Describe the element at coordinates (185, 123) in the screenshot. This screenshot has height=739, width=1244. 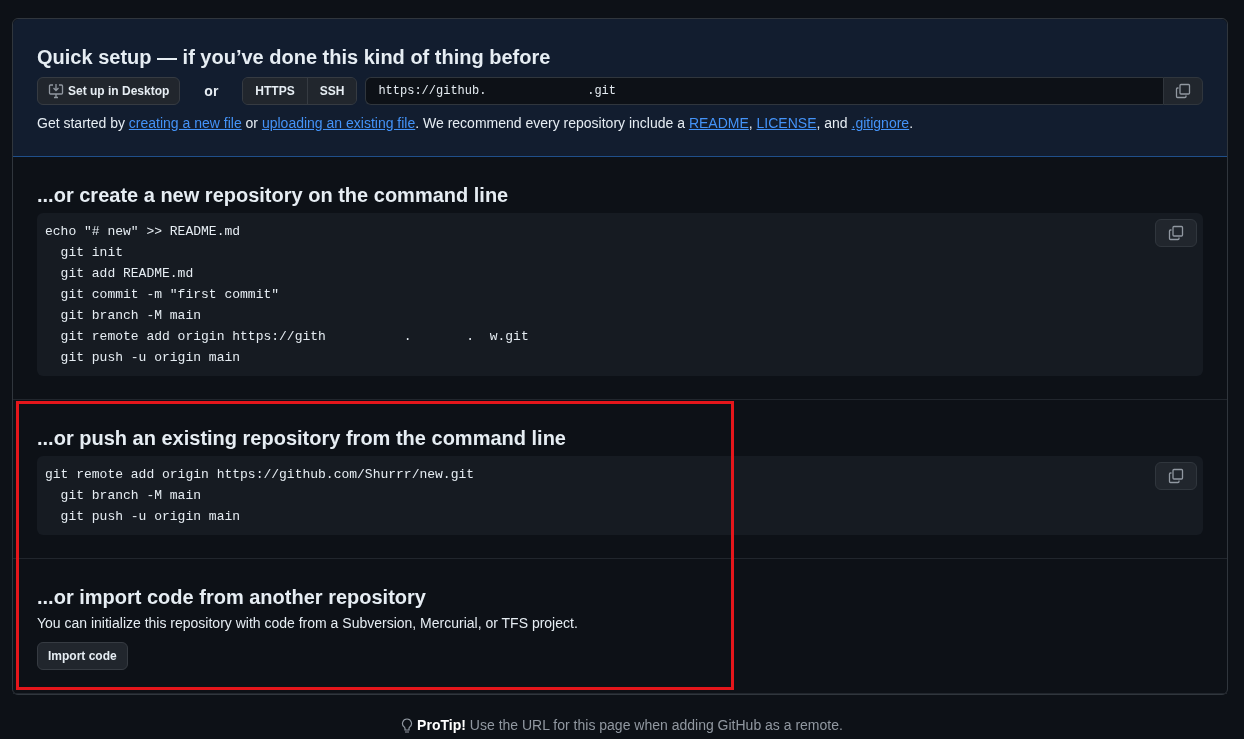
I see `link: creating a new file` at that location.